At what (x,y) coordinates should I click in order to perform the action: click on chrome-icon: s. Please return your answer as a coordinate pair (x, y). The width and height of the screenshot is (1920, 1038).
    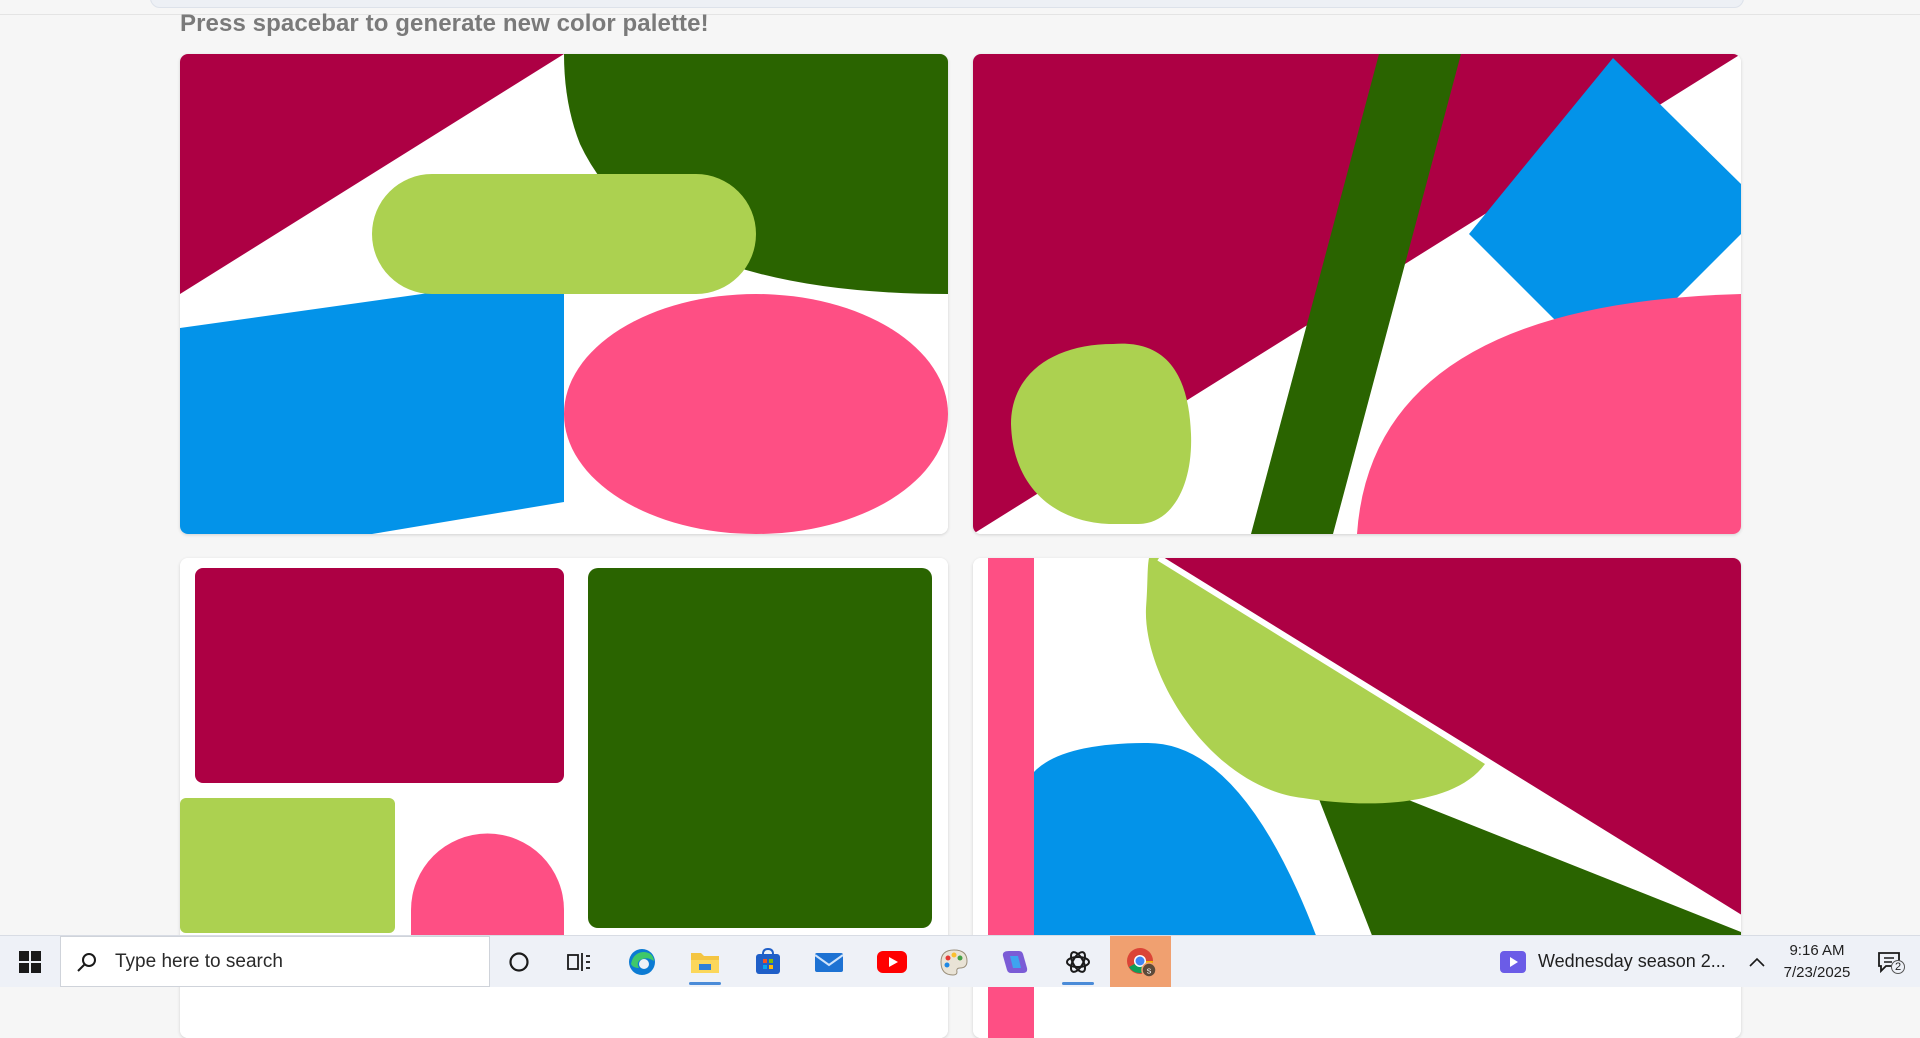
    Looking at the image, I should click on (1141, 962).